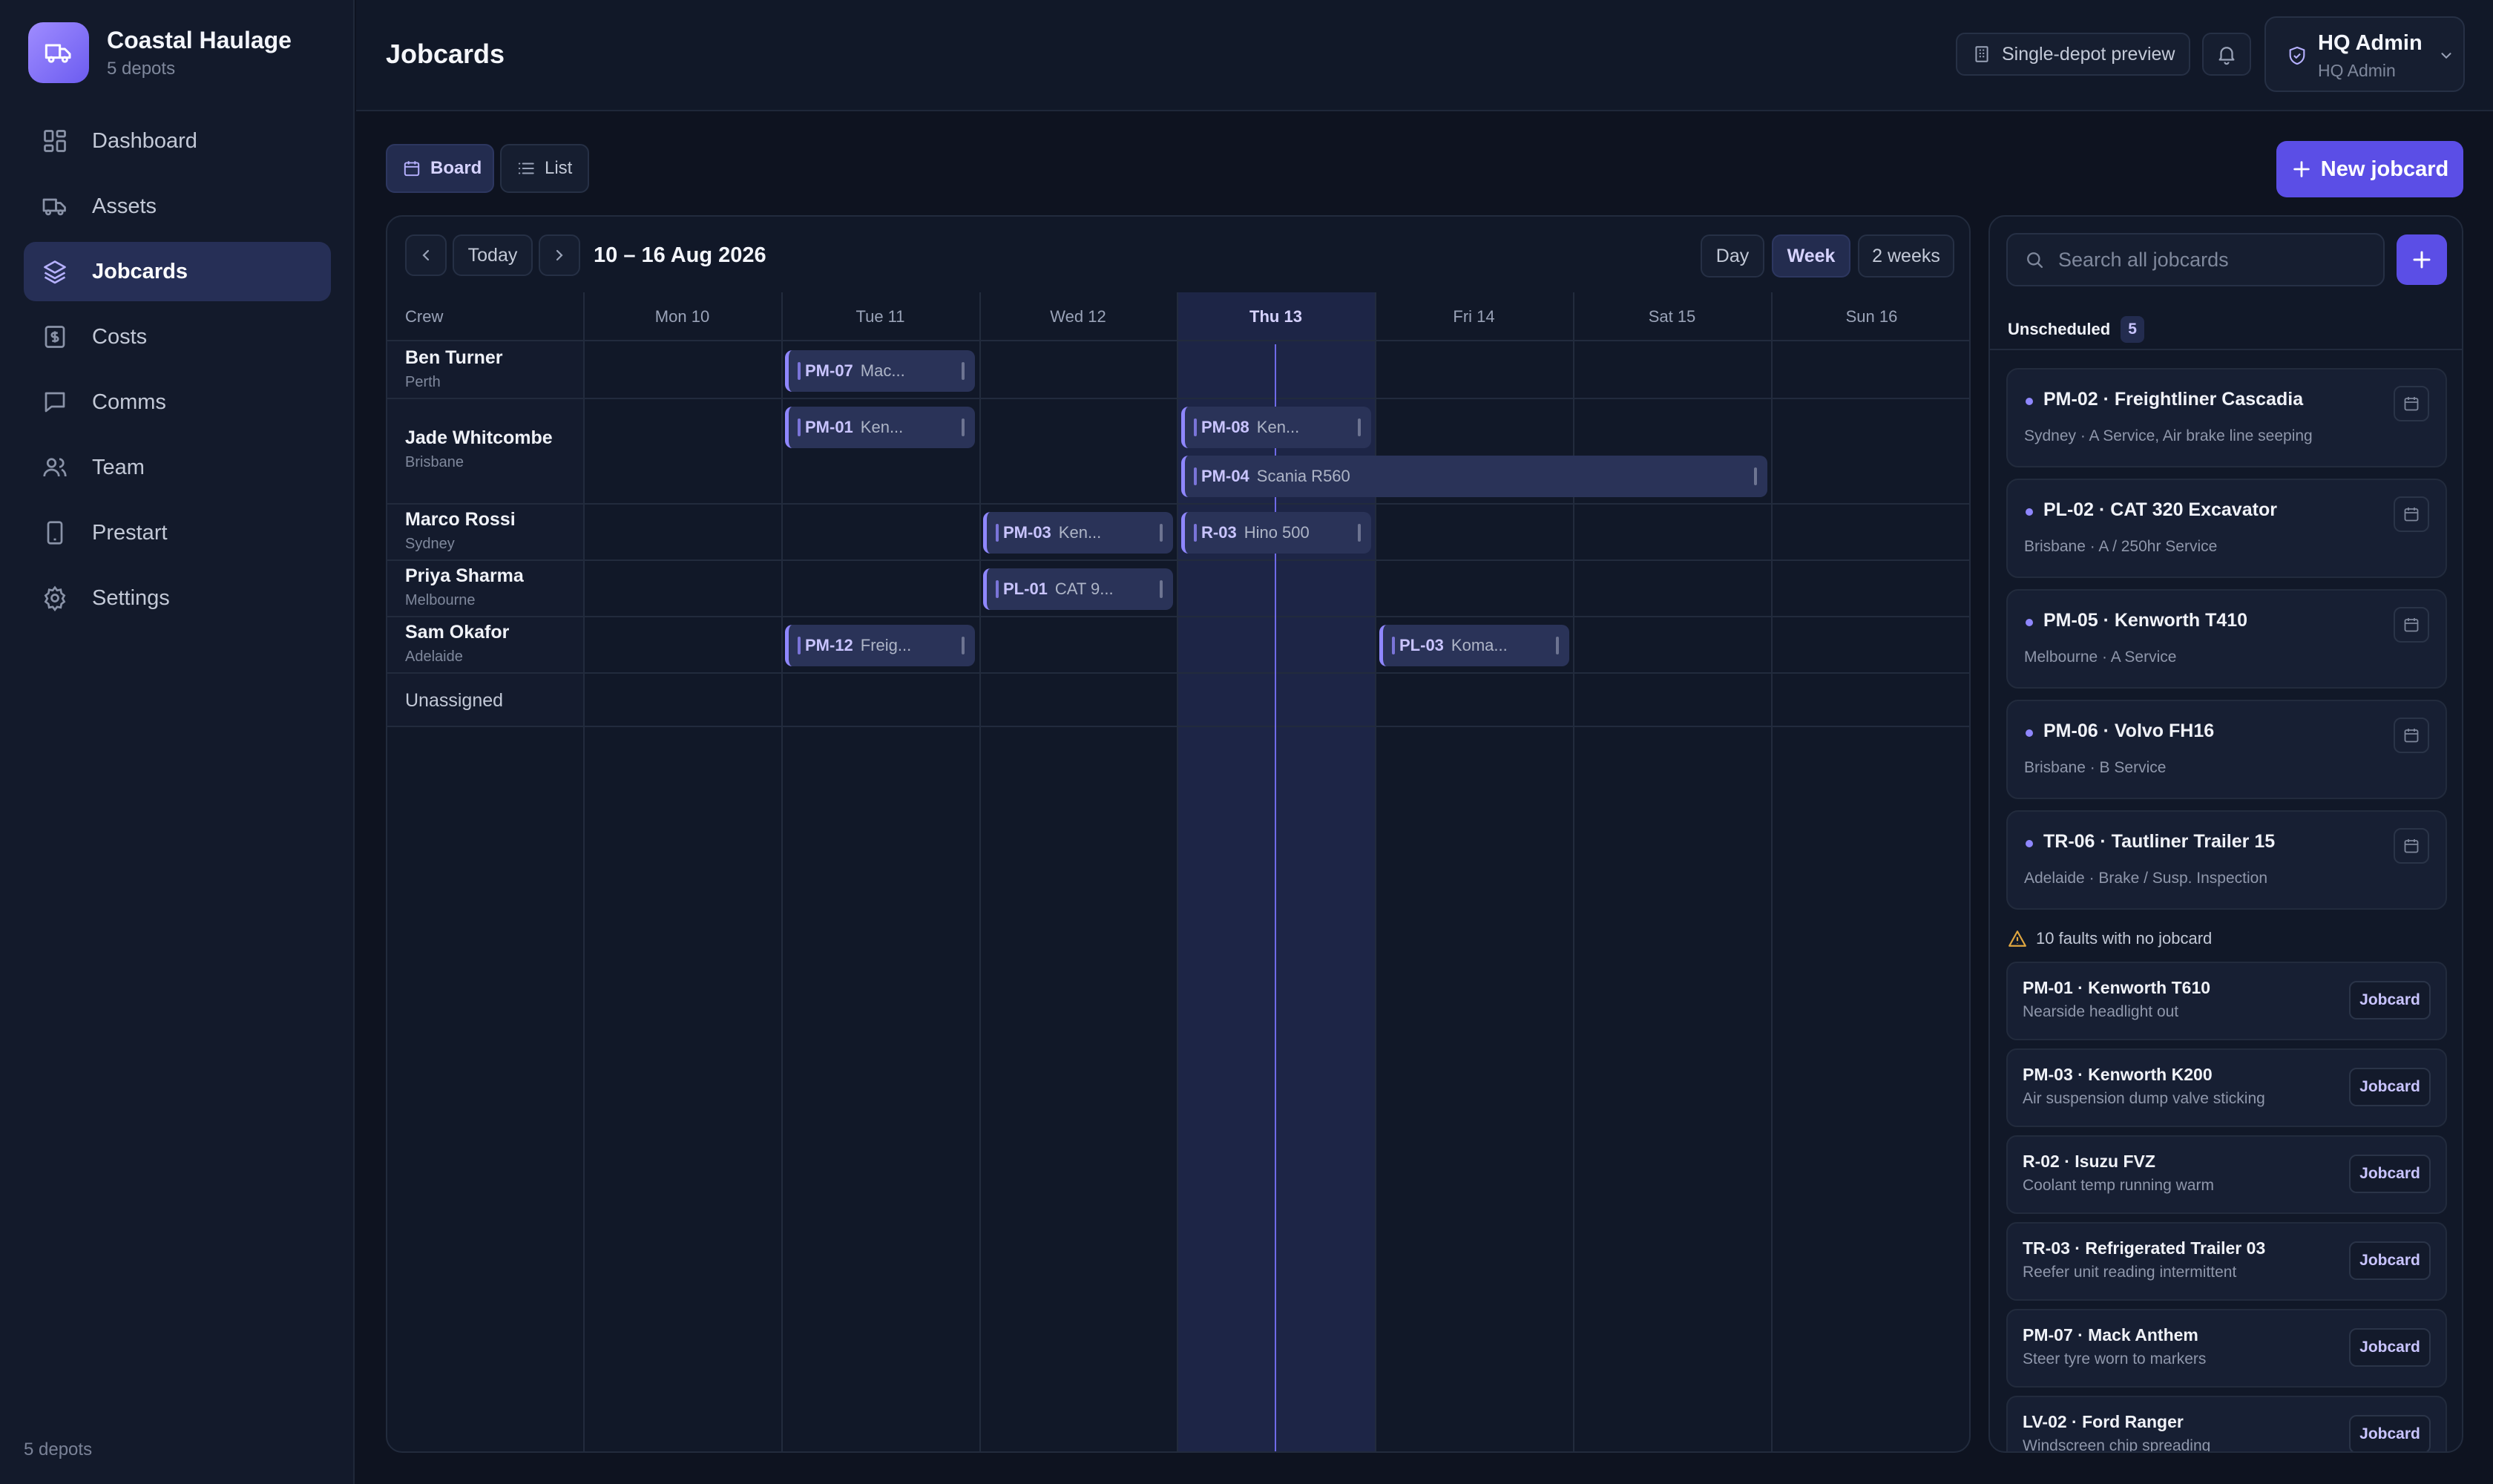 The width and height of the screenshot is (2493, 1484). Describe the element at coordinates (55, 141) in the screenshot. I see `dashboard-icon` at that location.